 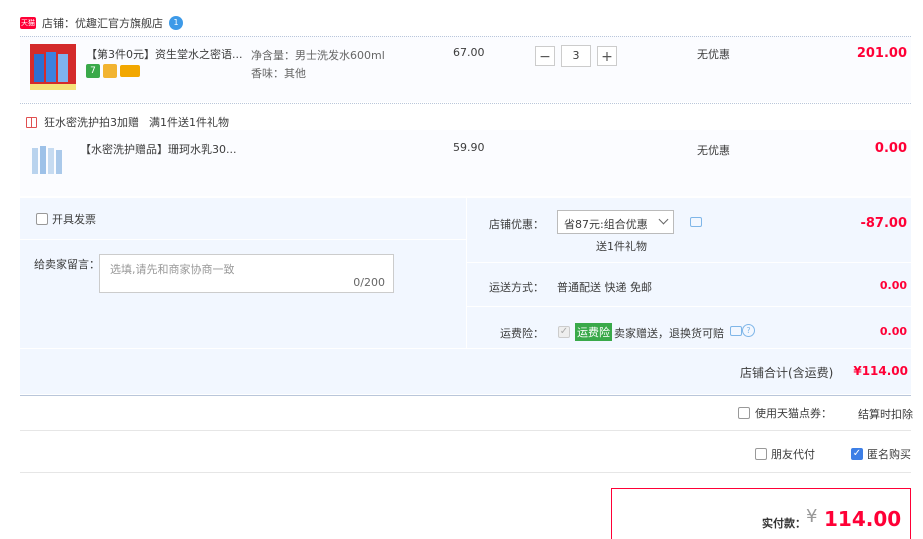 I want to click on shop-total-label: 店铺合计(含运费), so click(x=787, y=373).